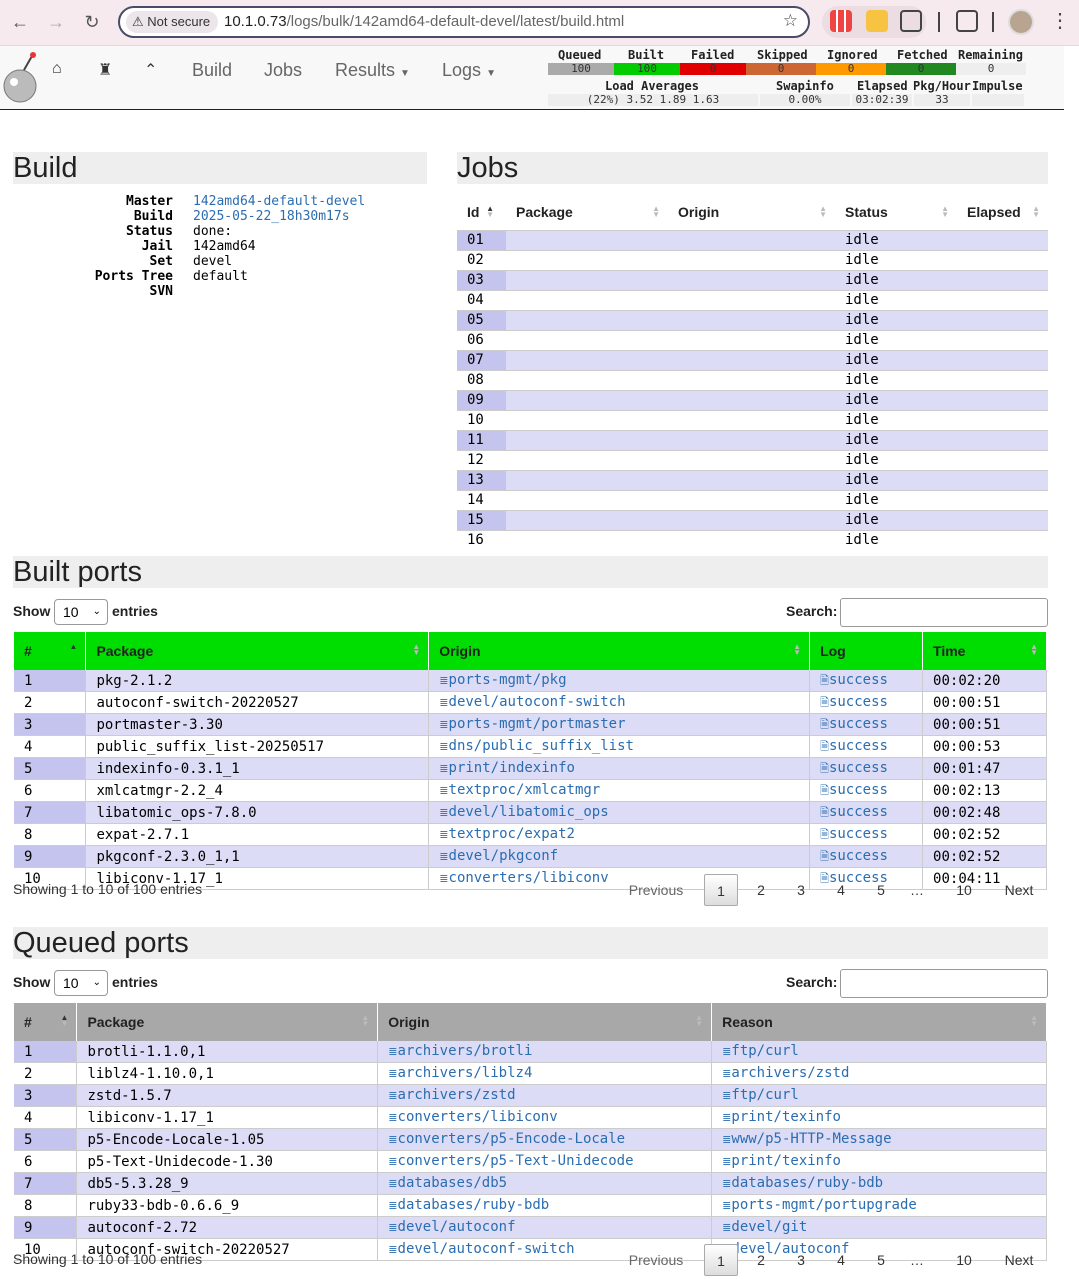 Image resolution: width=1079 pixels, height=1279 pixels. Describe the element at coordinates (984, 651) in the screenshot. I see `built-col-time: Time ▲ ▼` at that location.